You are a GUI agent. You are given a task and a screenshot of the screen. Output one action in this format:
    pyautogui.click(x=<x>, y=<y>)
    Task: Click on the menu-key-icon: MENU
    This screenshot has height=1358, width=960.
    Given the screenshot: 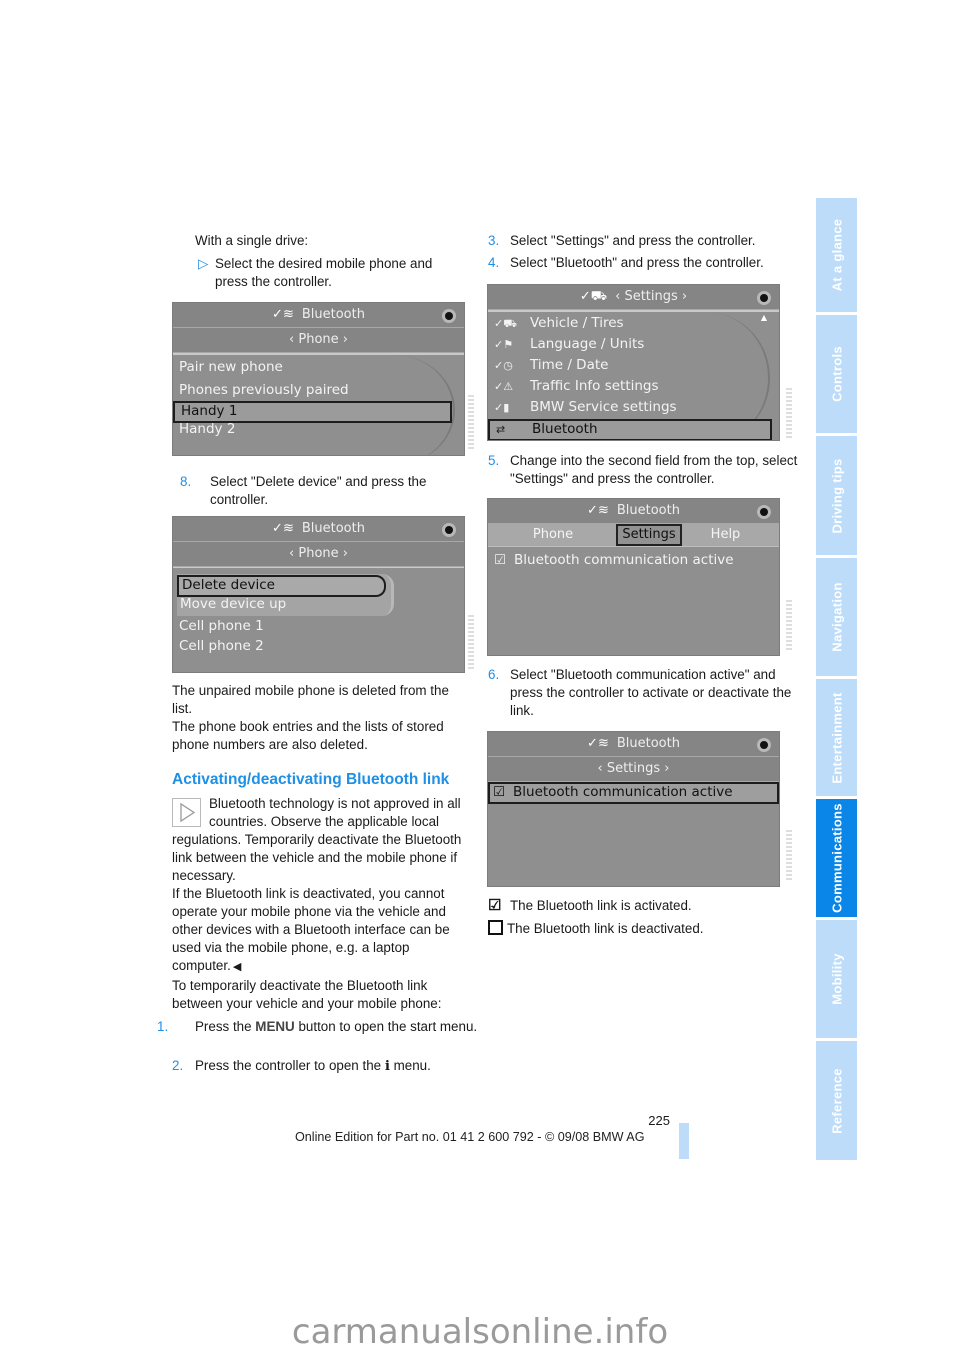 What is the action you would take?
    pyautogui.click(x=275, y=1026)
    